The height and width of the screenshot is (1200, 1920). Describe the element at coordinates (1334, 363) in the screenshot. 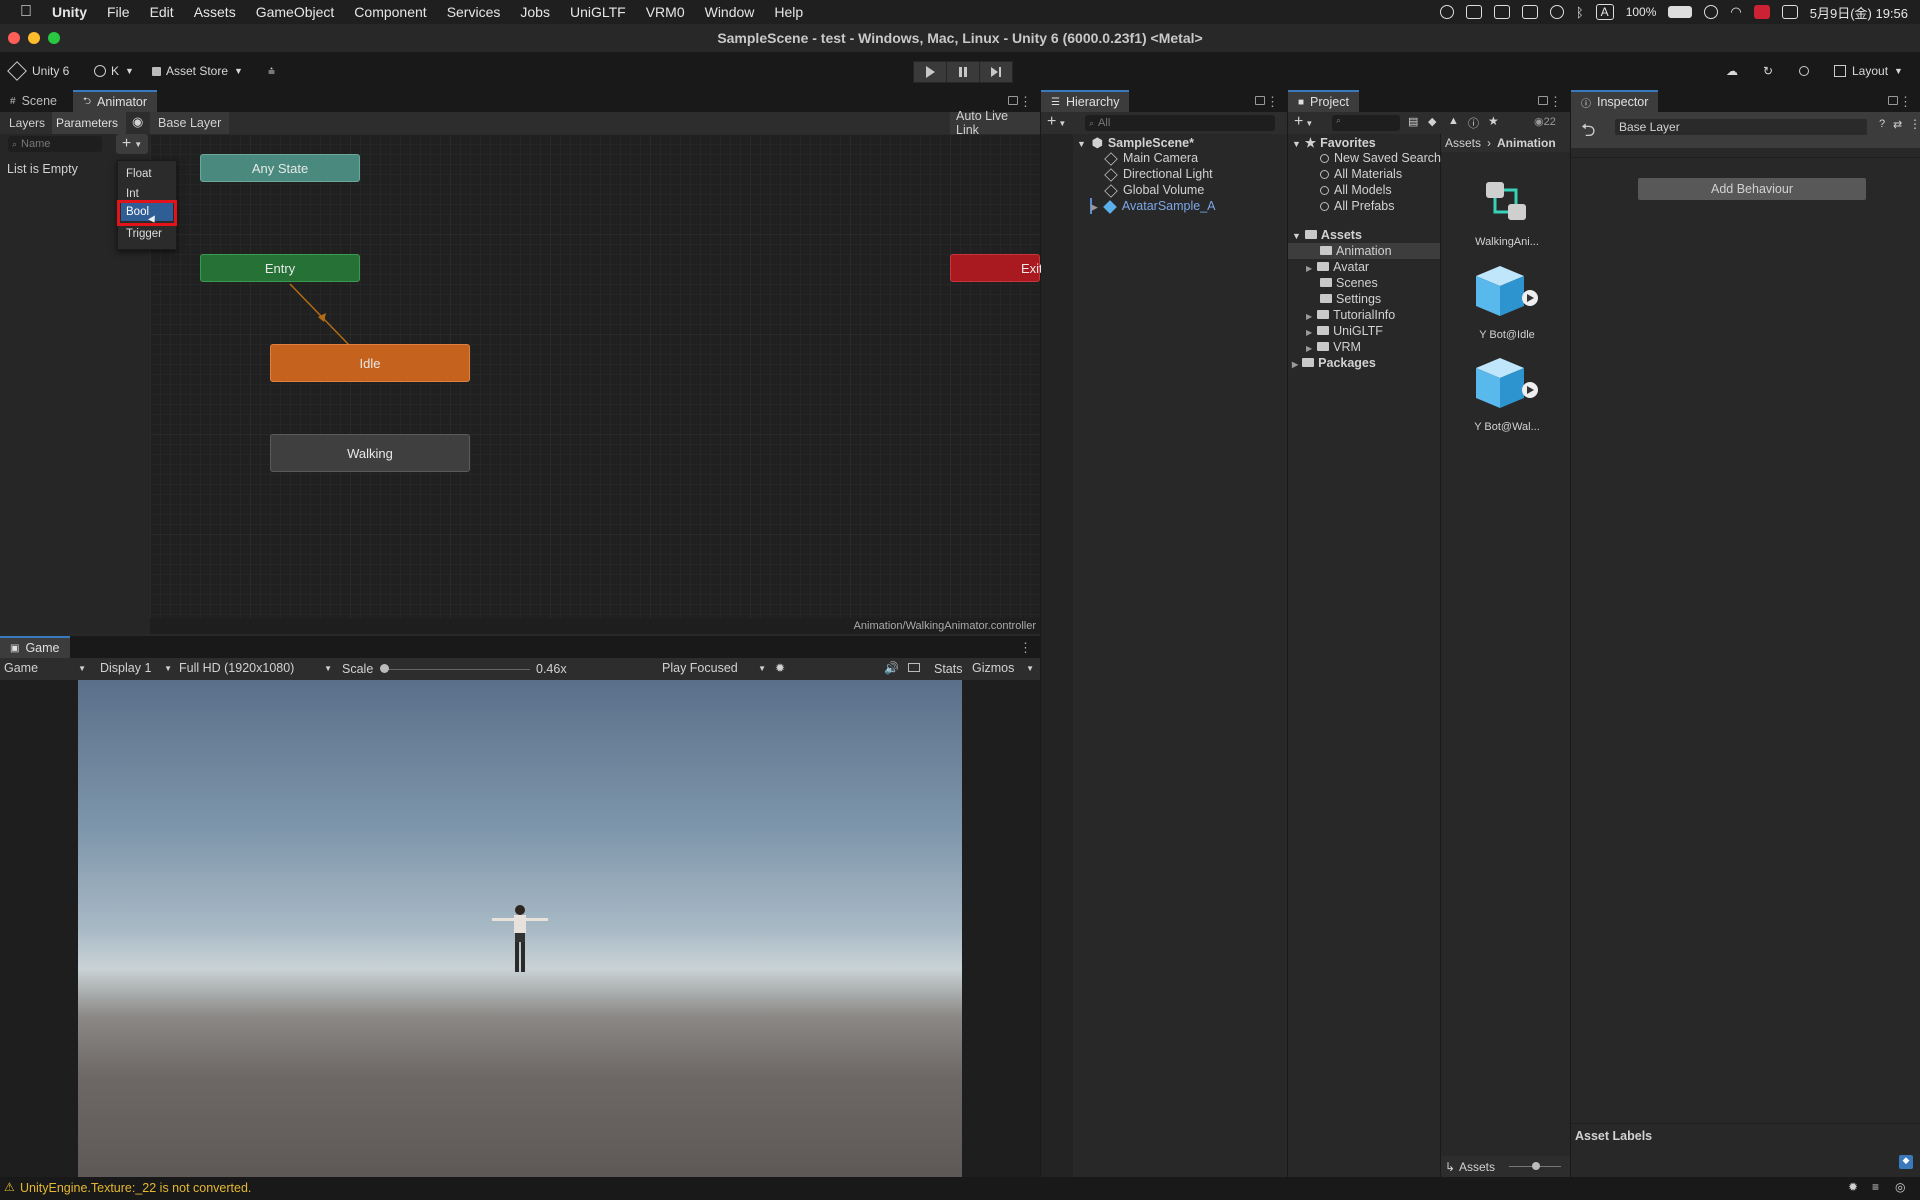

I see `packages-root: ▶ Packages` at that location.